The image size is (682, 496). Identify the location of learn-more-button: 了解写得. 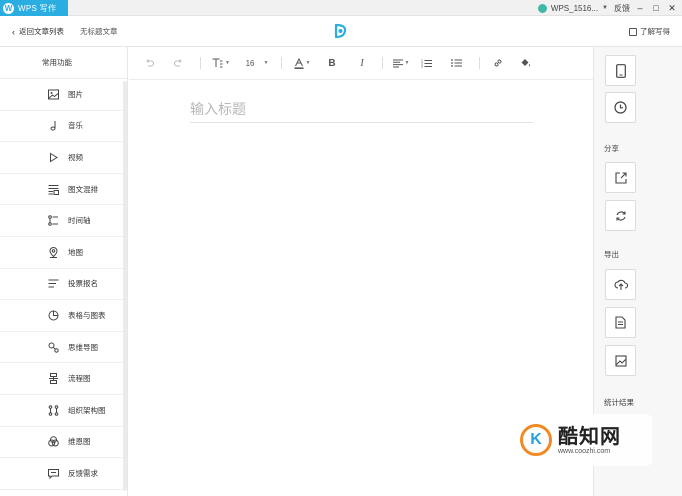
(649, 31).